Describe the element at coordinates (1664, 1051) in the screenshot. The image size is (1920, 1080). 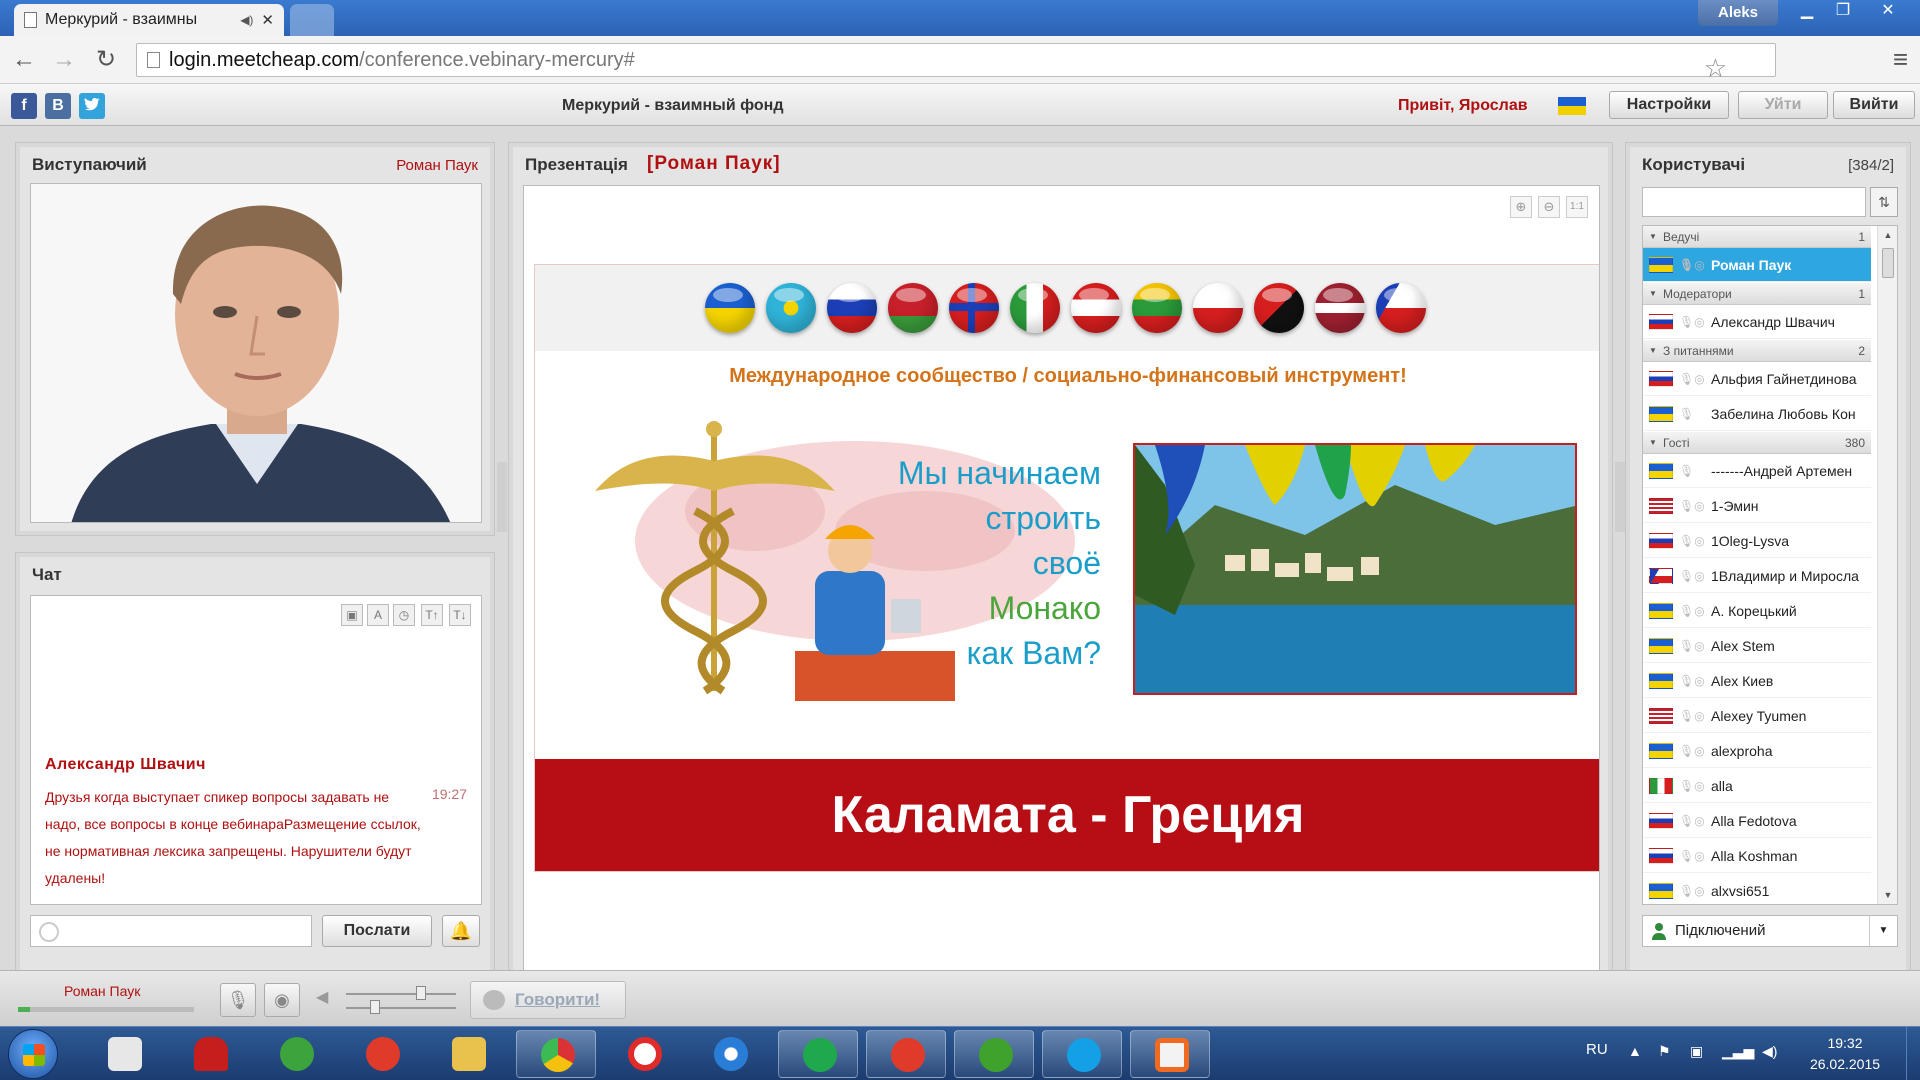
I see `action-center-flag-icon: ⚑` at that location.